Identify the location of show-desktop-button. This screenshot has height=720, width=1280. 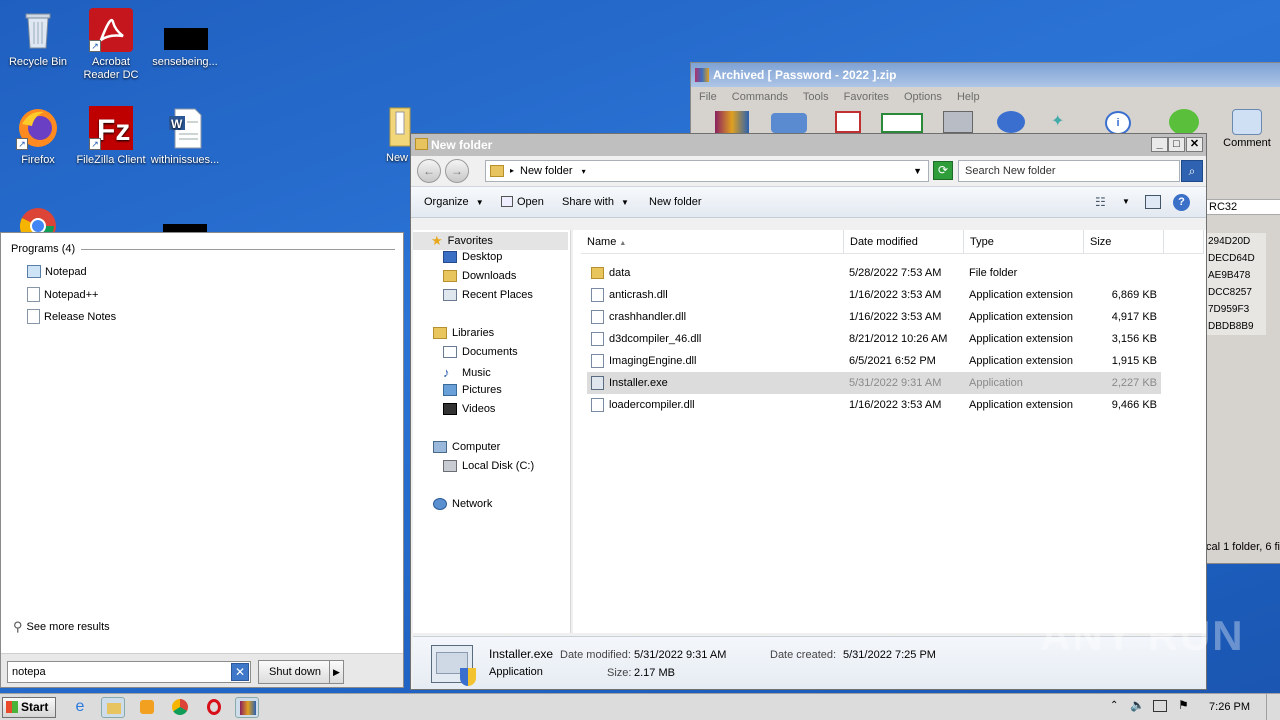
(1273, 707).